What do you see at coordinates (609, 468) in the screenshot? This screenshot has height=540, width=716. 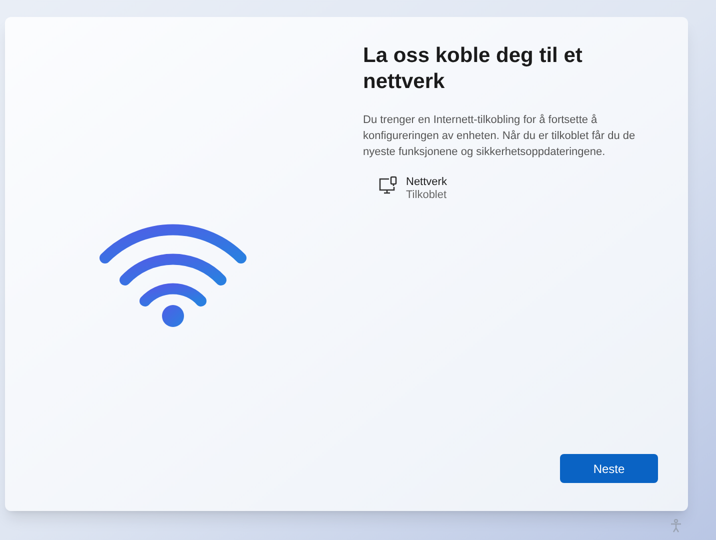 I see `next-button: Neste` at bounding box center [609, 468].